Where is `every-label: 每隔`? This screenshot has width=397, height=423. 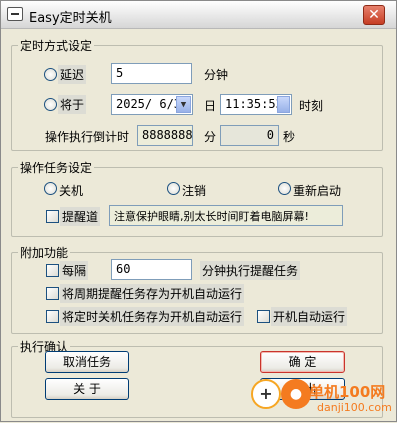
every-label: 每隔 is located at coordinates (74, 270).